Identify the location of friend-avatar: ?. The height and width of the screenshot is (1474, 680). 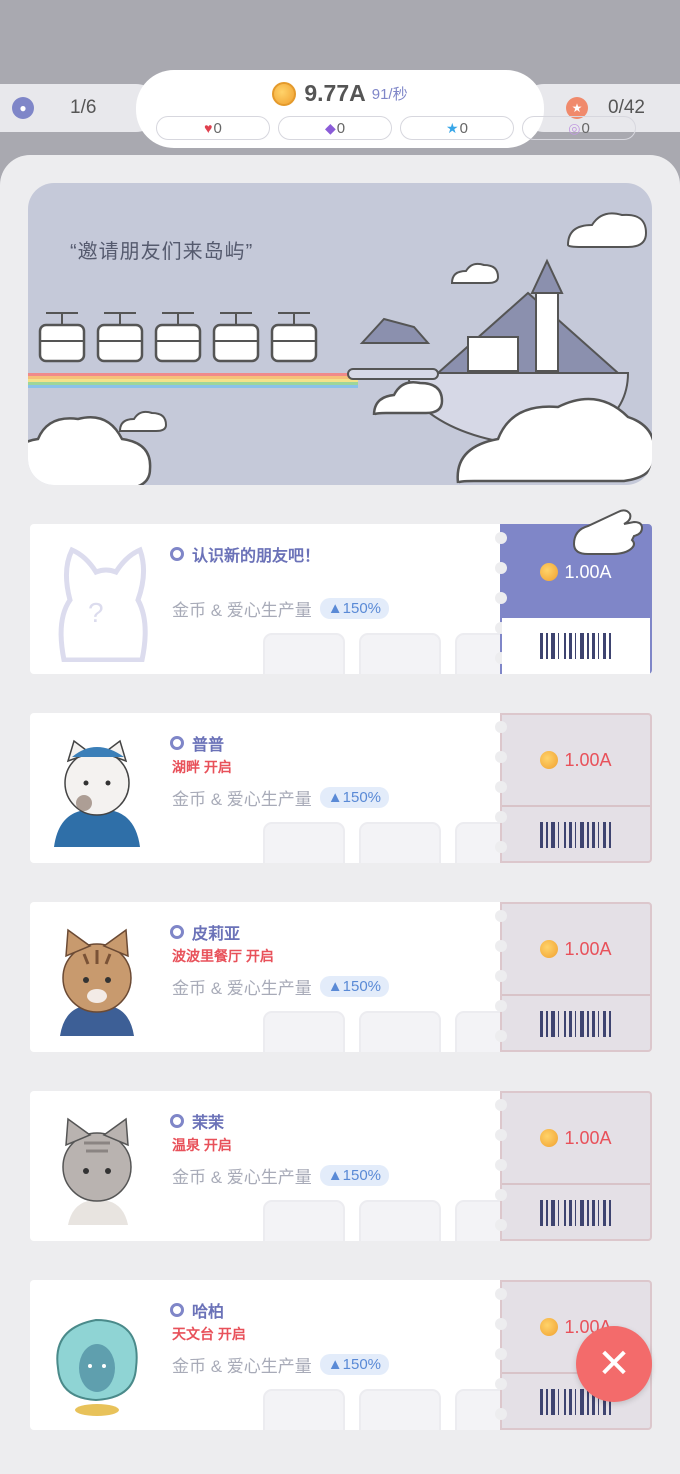
(97, 602).